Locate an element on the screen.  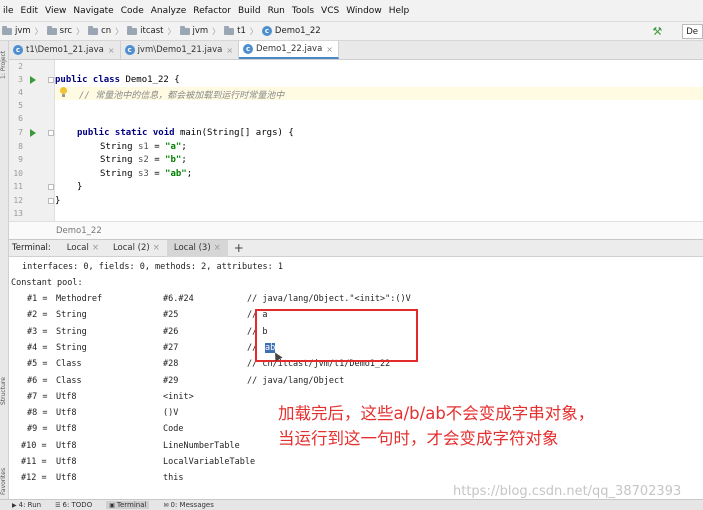
nav-crumb-cn: cn 〉 is located at coordinates (107, 31).